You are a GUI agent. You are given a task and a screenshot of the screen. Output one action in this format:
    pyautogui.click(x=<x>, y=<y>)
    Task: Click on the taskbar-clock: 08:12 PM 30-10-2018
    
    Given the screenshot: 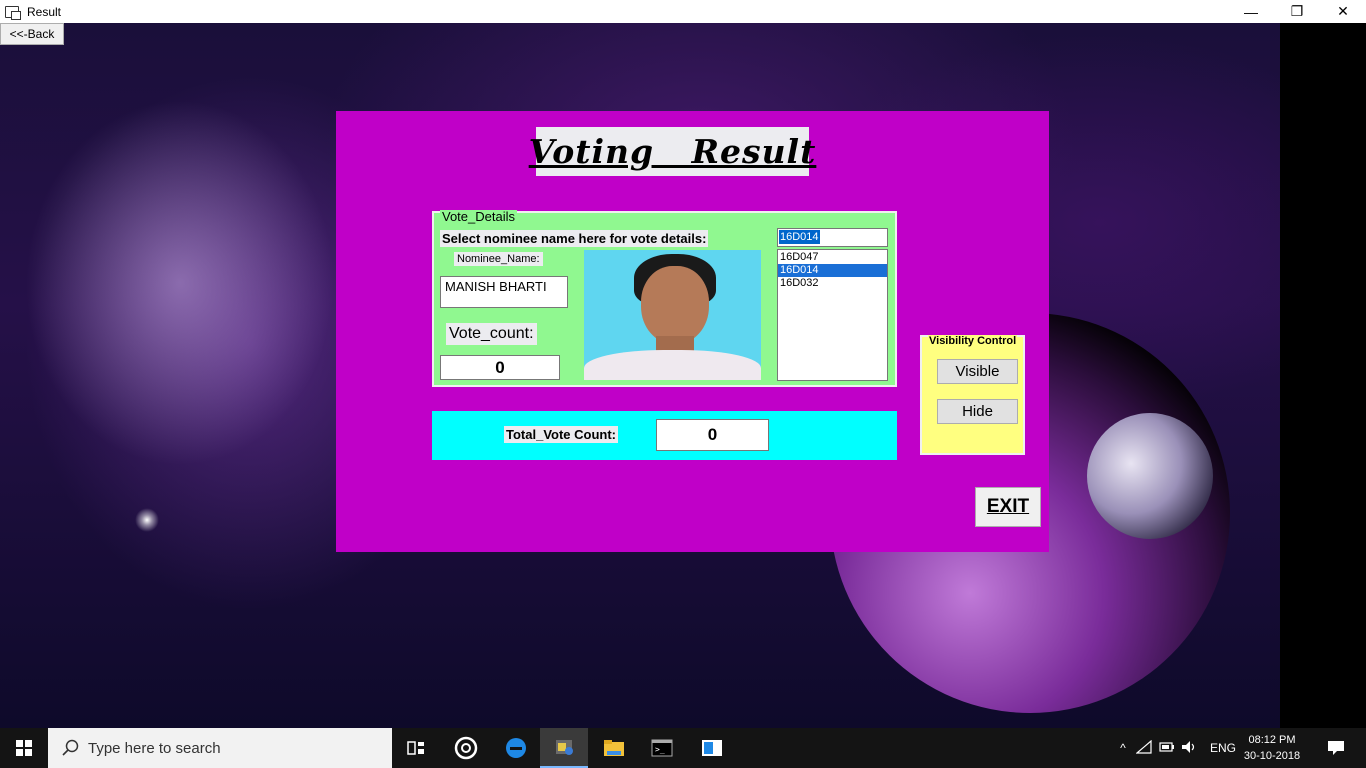 What is the action you would take?
    pyautogui.click(x=1272, y=748)
    